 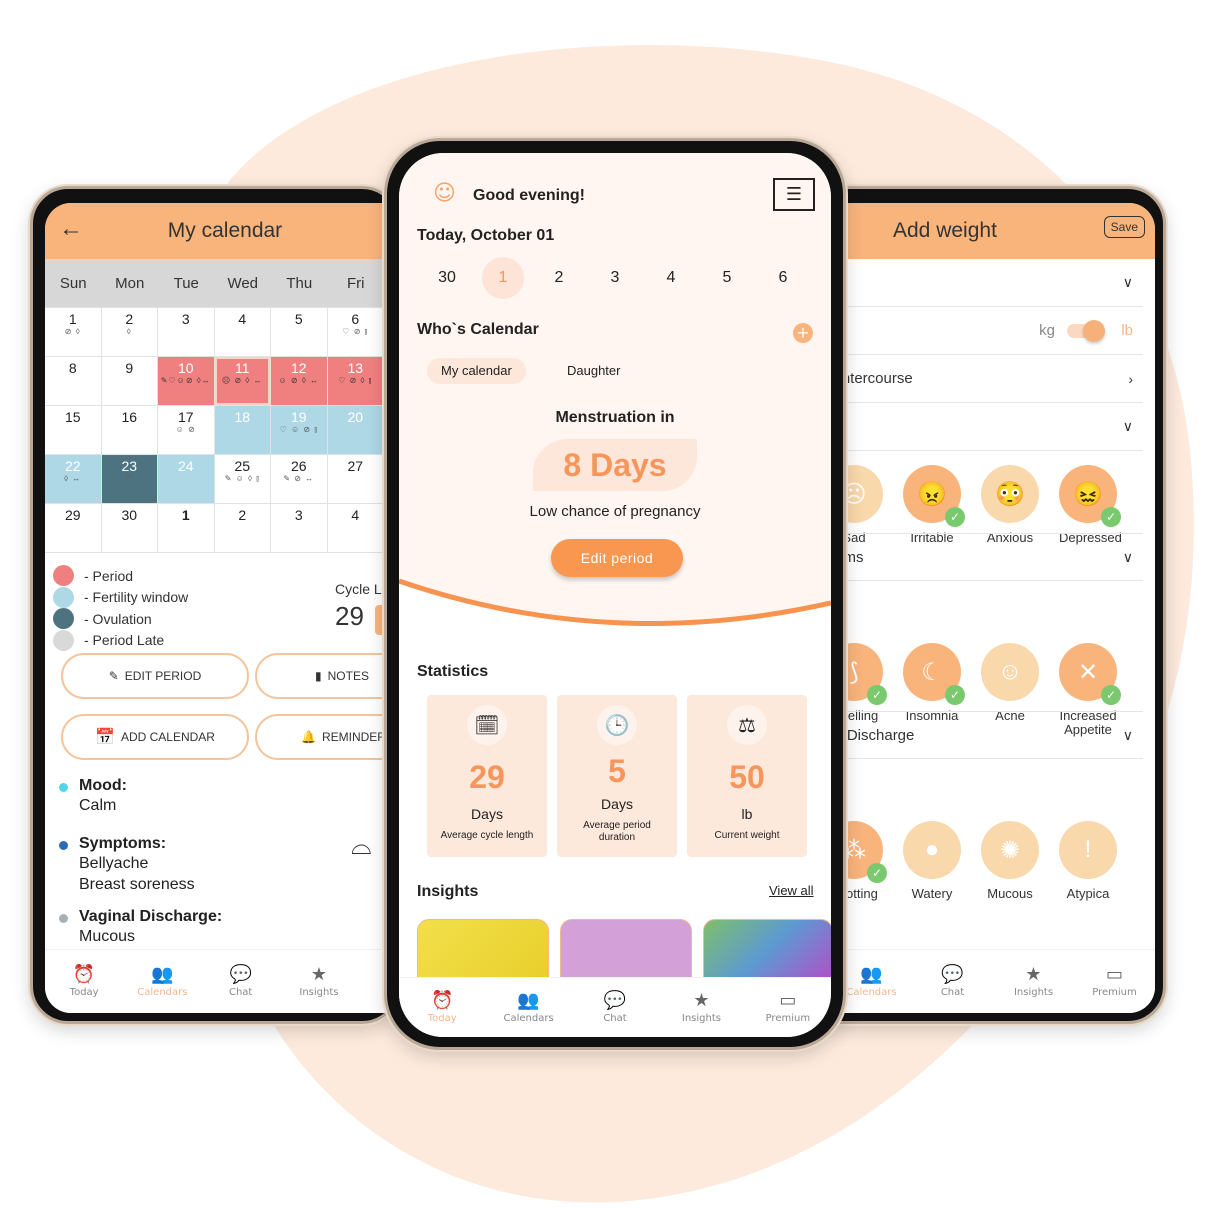 I want to click on option-mucous: ✺ Mucous, so click(x=1010, y=861).